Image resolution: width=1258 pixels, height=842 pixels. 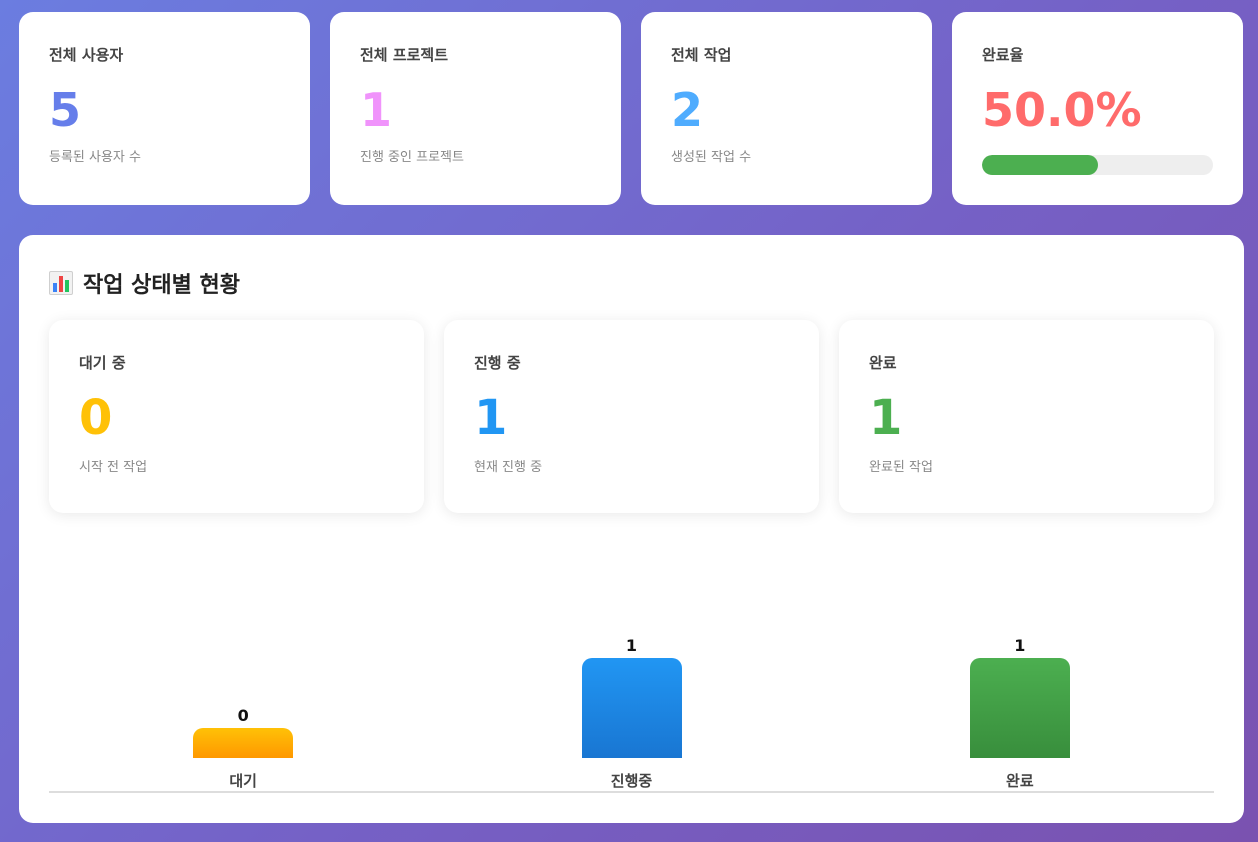 I want to click on stat-desc: 생성된 작업 수, so click(x=711, y=157).